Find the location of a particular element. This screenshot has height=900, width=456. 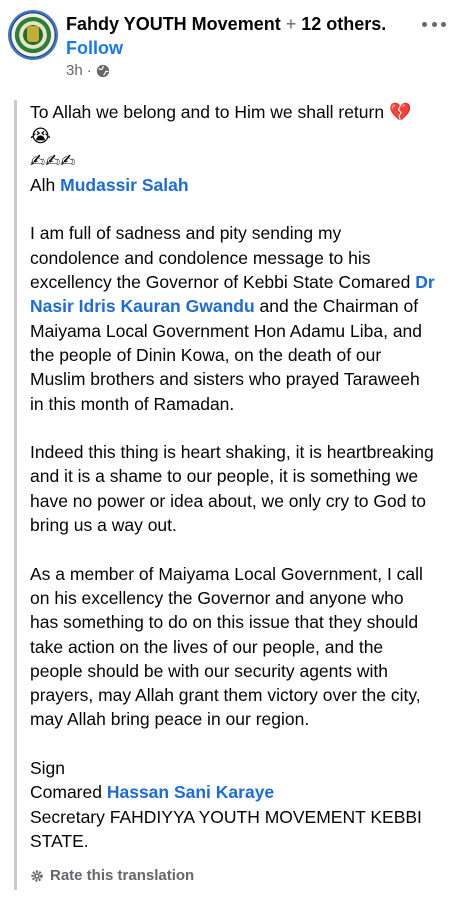

post-title: Fahdy YOUTH Movement + 12 others. is located at coordinates (238, 24).